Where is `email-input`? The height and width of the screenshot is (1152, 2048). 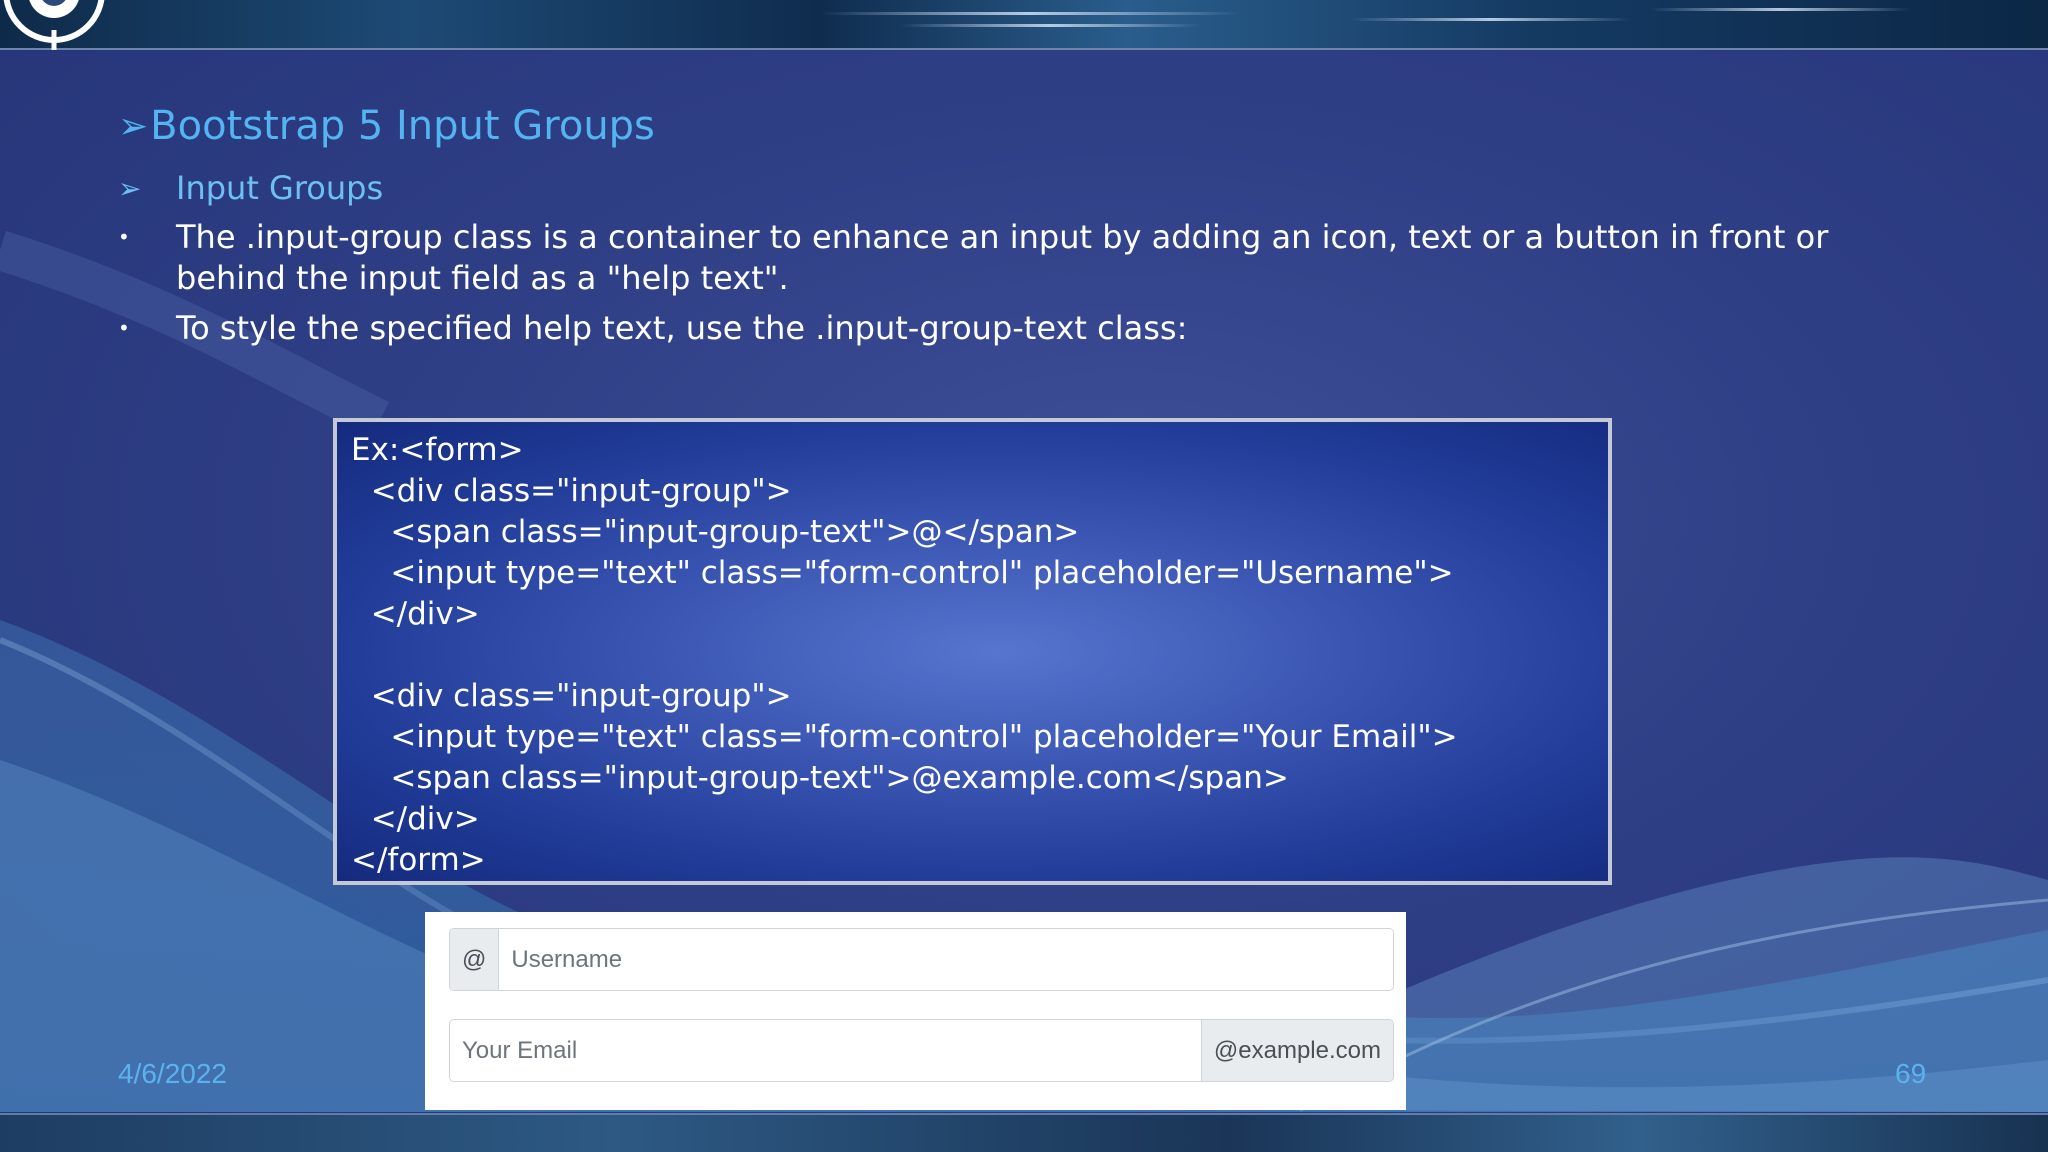 email-input is located at coordinates (825, 1050).